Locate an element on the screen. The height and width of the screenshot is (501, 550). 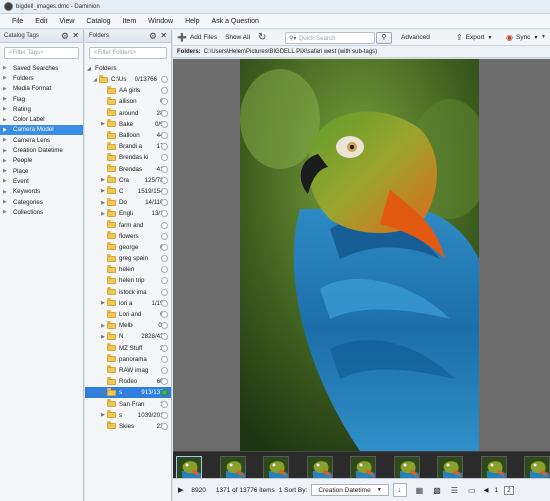
tag-item-people: ▶ People is located at coordinates (41, 161).